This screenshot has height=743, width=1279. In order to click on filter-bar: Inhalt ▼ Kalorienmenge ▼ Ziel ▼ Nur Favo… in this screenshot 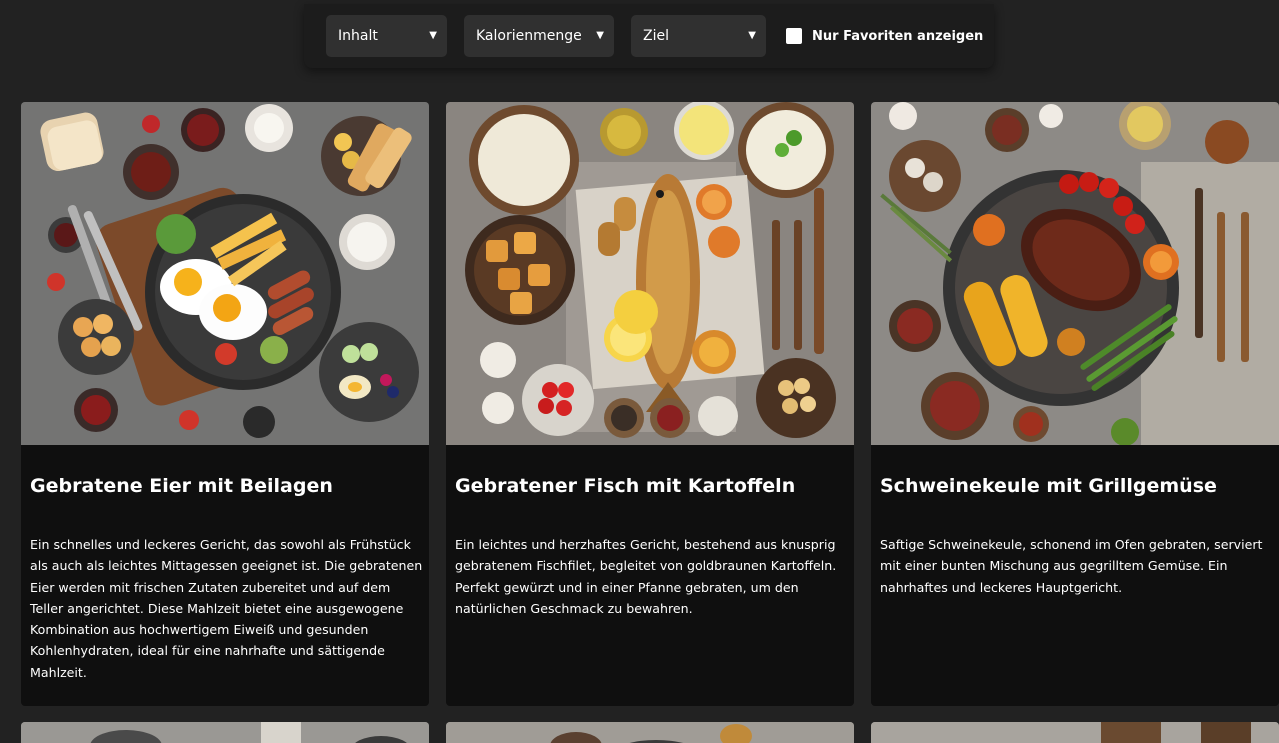, I will do `click(649, 36)`.